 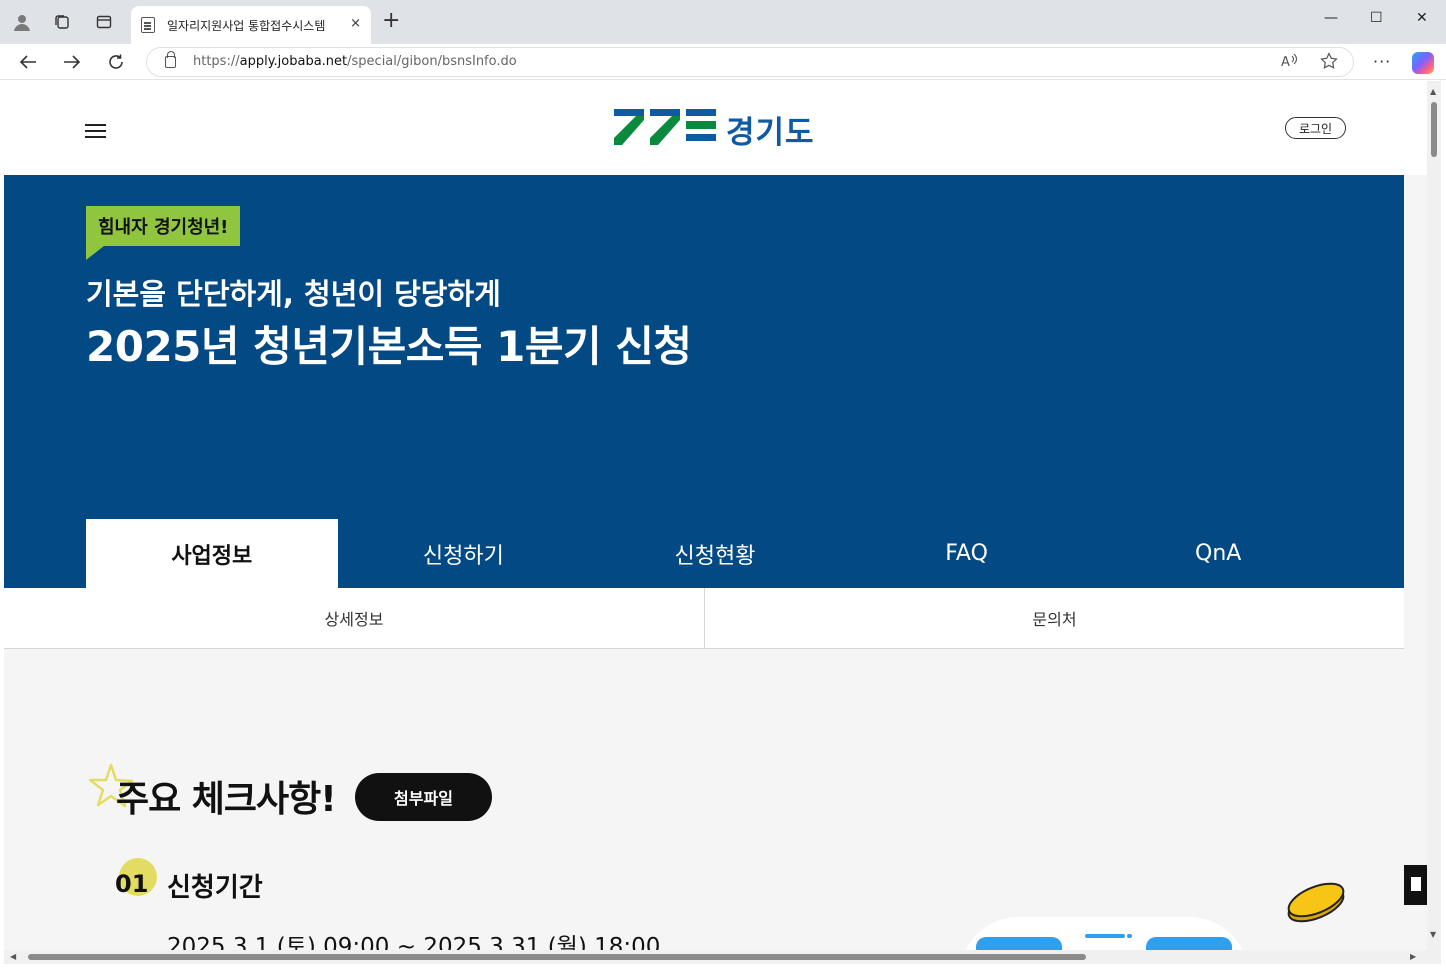 What do you see at coordinates (1433, 934) in the screenshot?
I see `scroll-down-icon: ▼` at bounding box center [1433, 934].